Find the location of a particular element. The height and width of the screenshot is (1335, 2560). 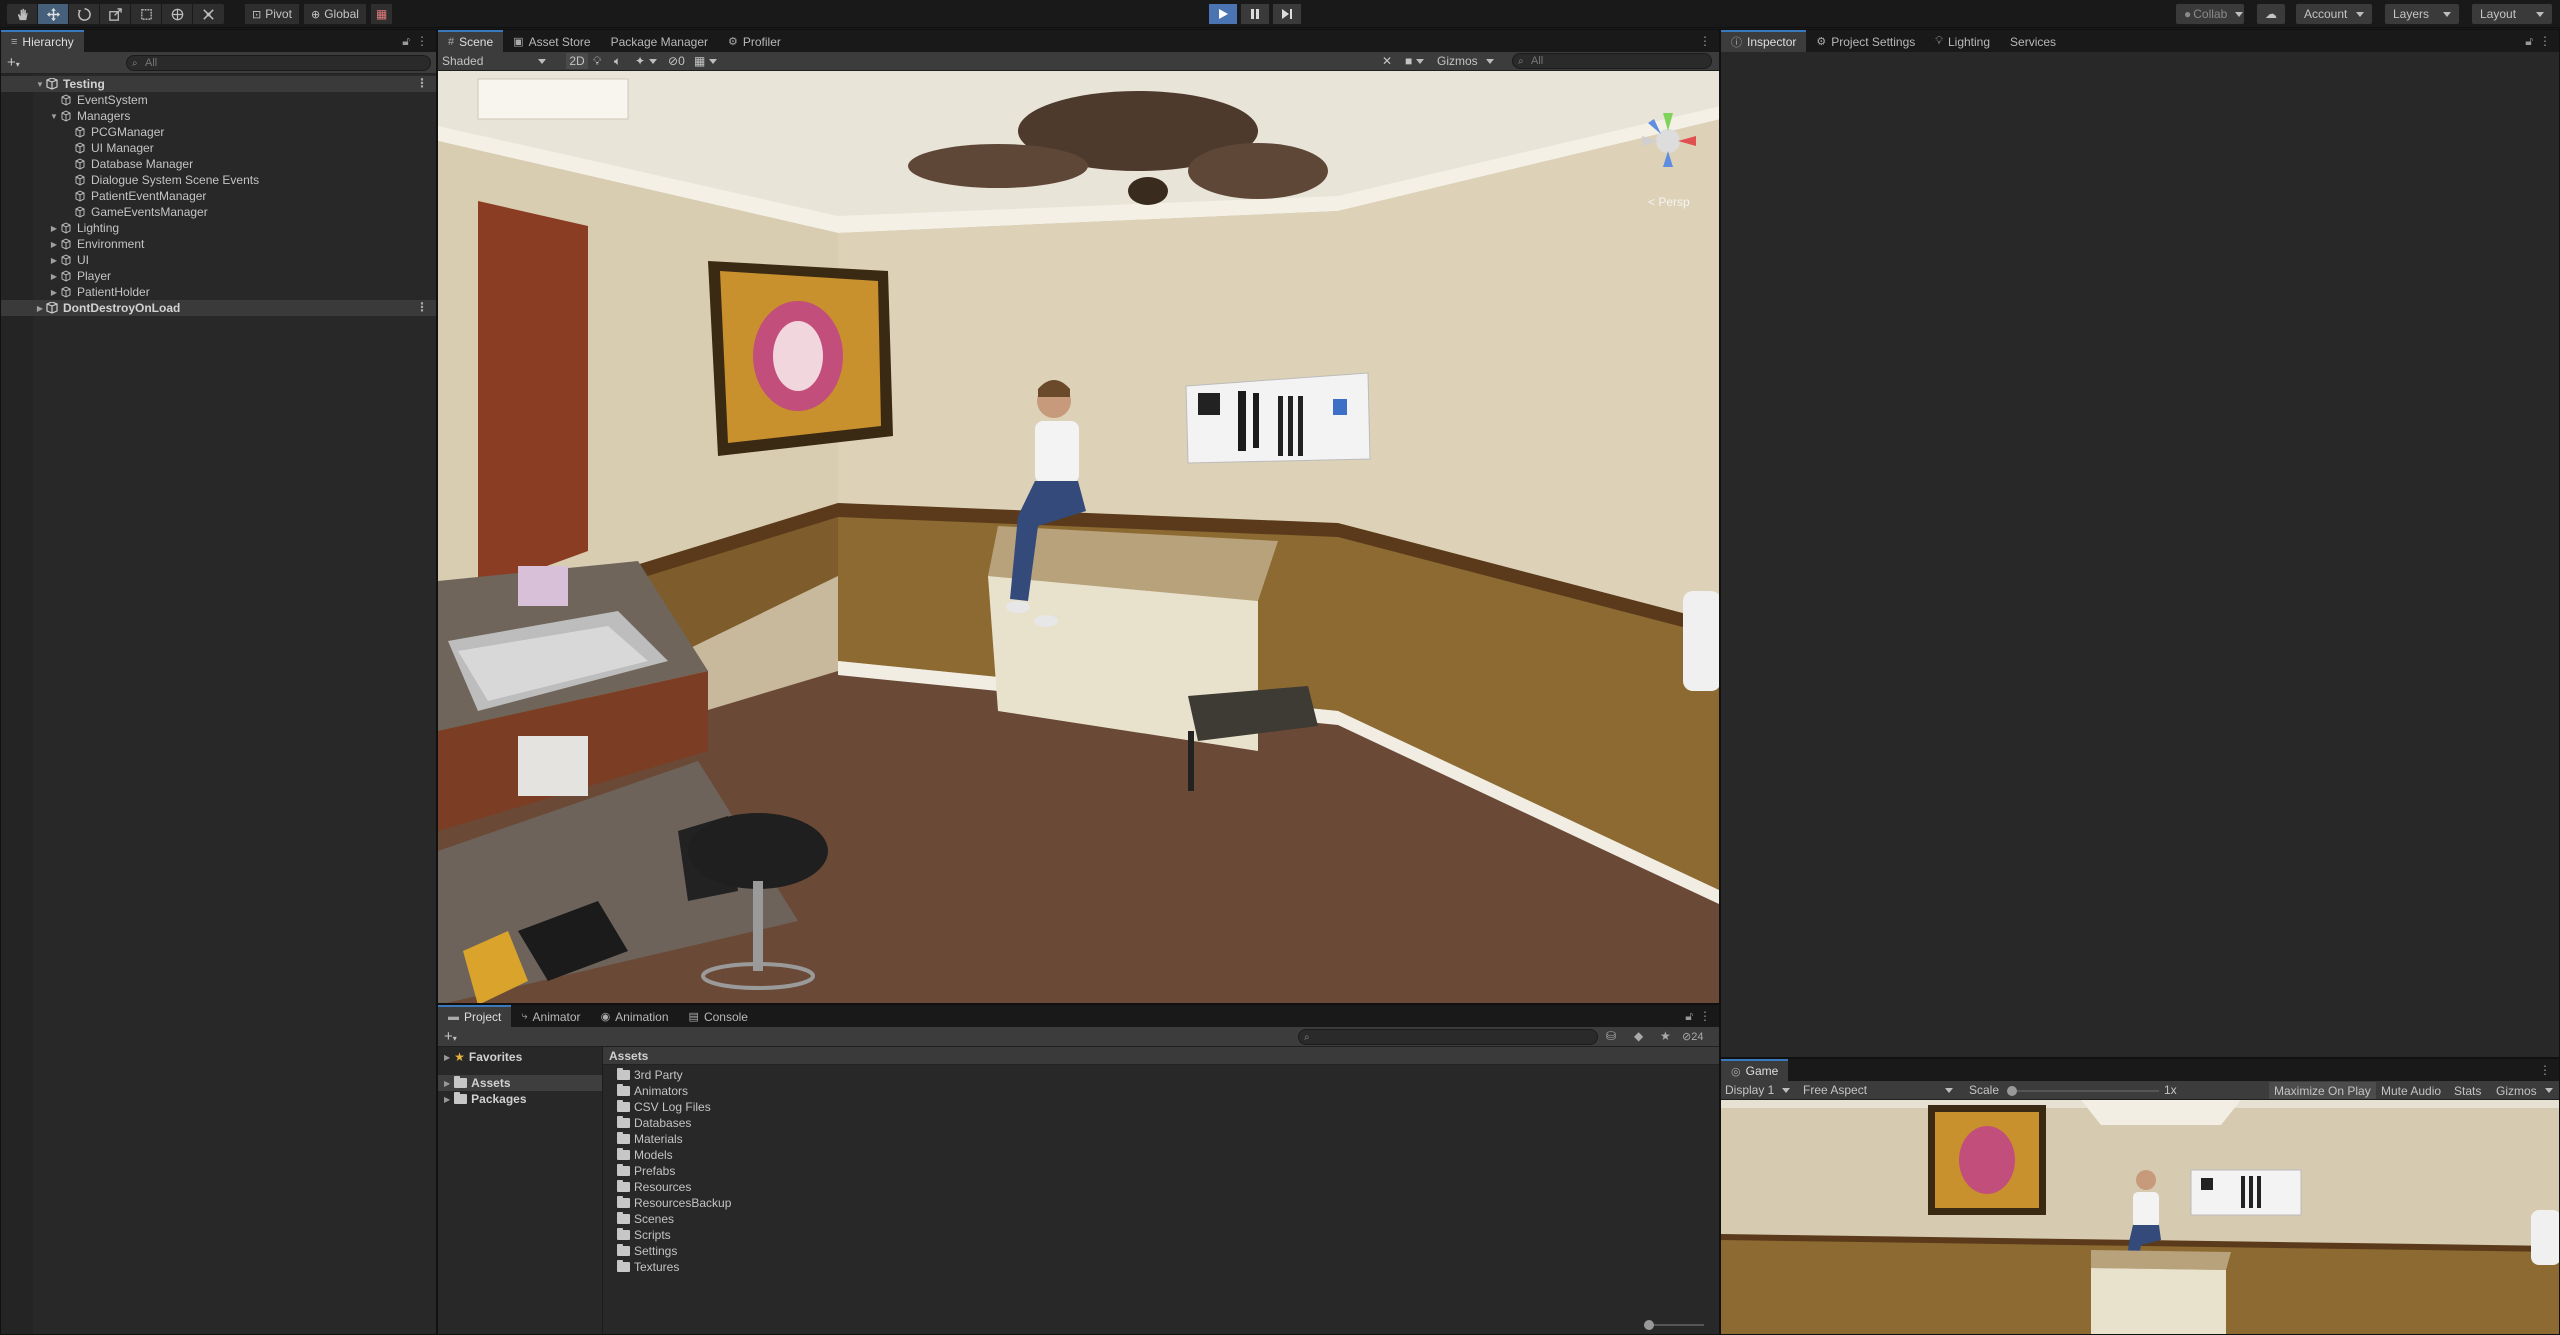

hierarchy-item: ▶ UI is located at coordinates (218, 260).